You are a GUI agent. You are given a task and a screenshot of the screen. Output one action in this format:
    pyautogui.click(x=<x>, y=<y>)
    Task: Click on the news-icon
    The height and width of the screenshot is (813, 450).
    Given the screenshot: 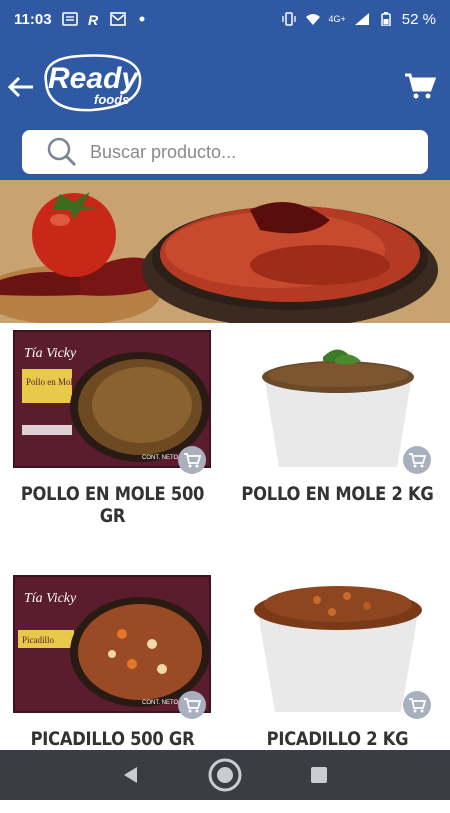 What is the action you would take?
    pyautogui.click(x=69, y=19)
    